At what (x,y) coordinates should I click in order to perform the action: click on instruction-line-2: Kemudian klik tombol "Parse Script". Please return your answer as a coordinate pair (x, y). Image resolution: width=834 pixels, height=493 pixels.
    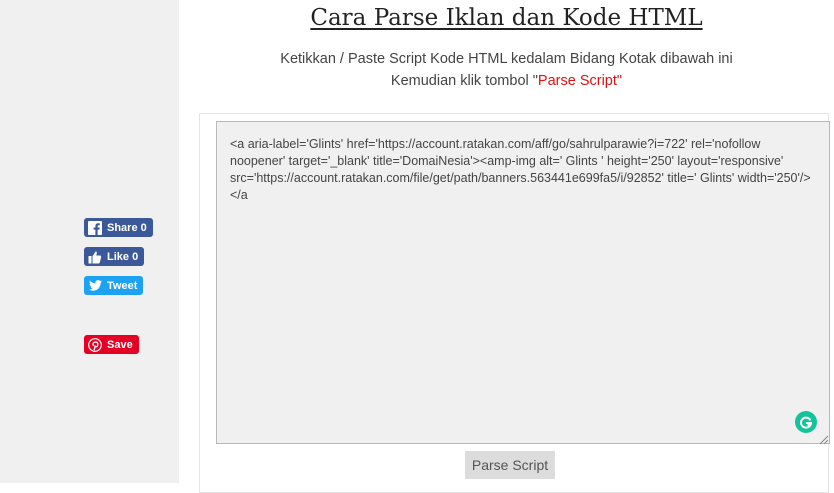
    Looking at the image, I should click on (506, 81).